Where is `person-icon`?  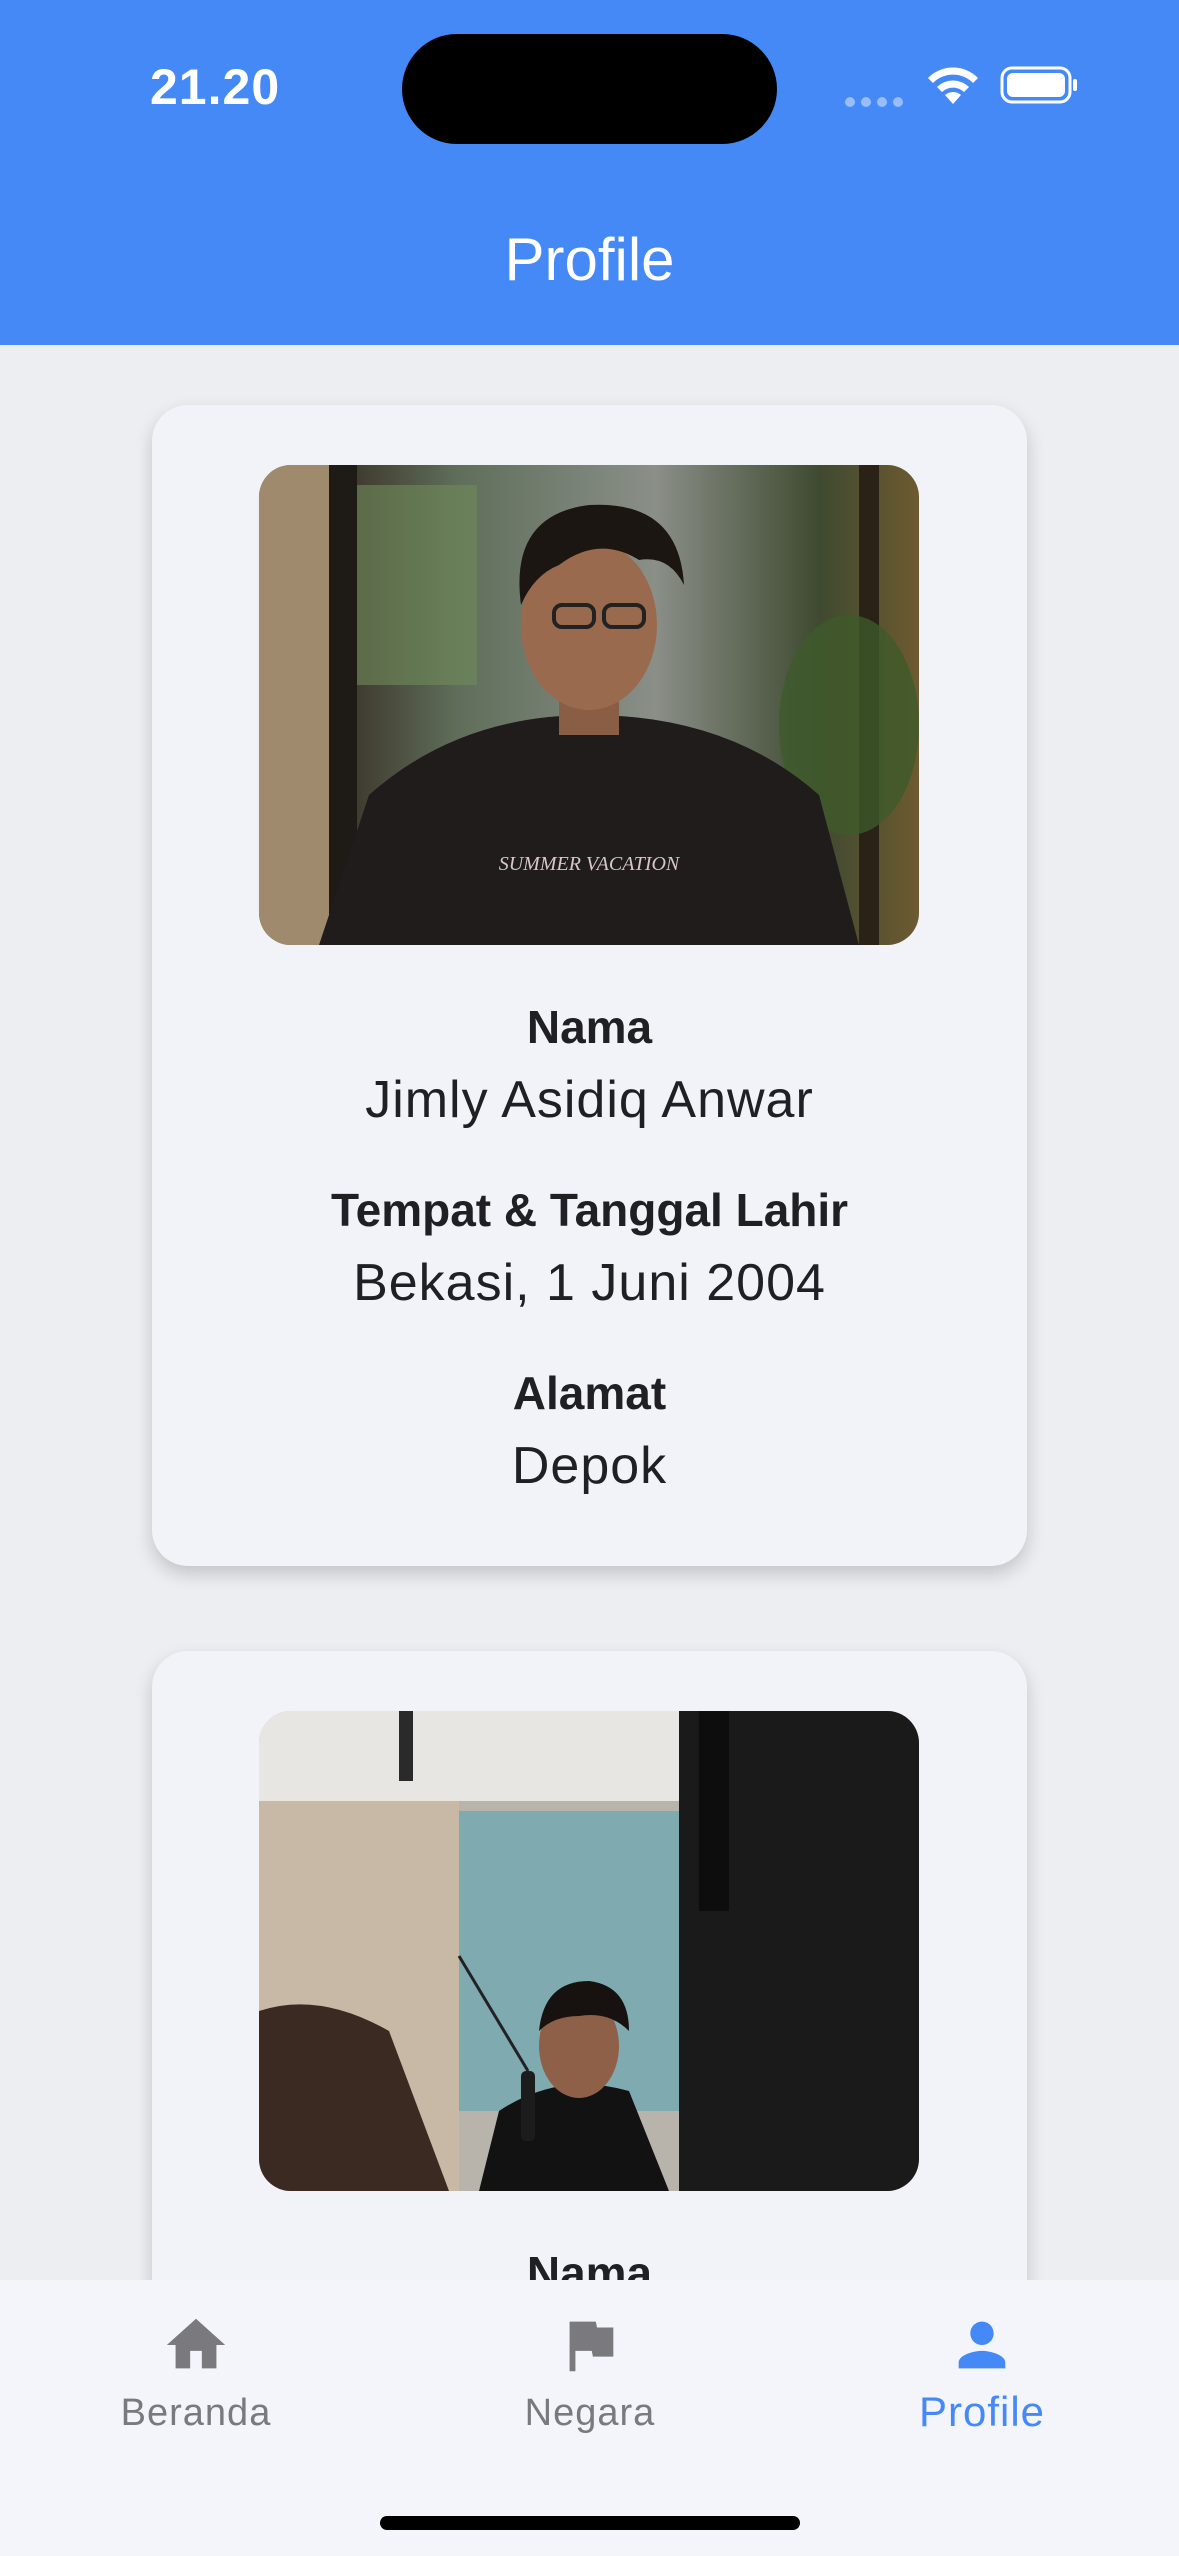
person-icon is located at coordinates (982, 2345).